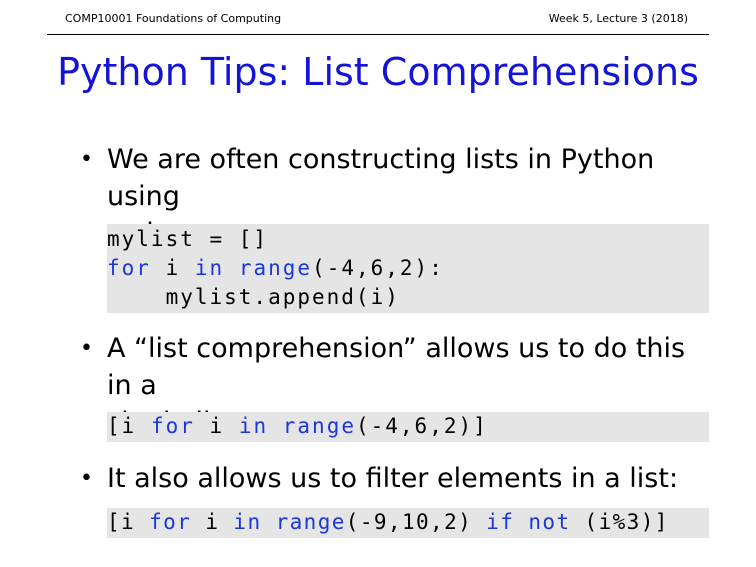 Image resolution: width=756 pixels, height=567 pixels. Describe the element at coordinates (275, 268) in the screenshot. I see `code-line: for i in range(-4,6,2):` at that location.